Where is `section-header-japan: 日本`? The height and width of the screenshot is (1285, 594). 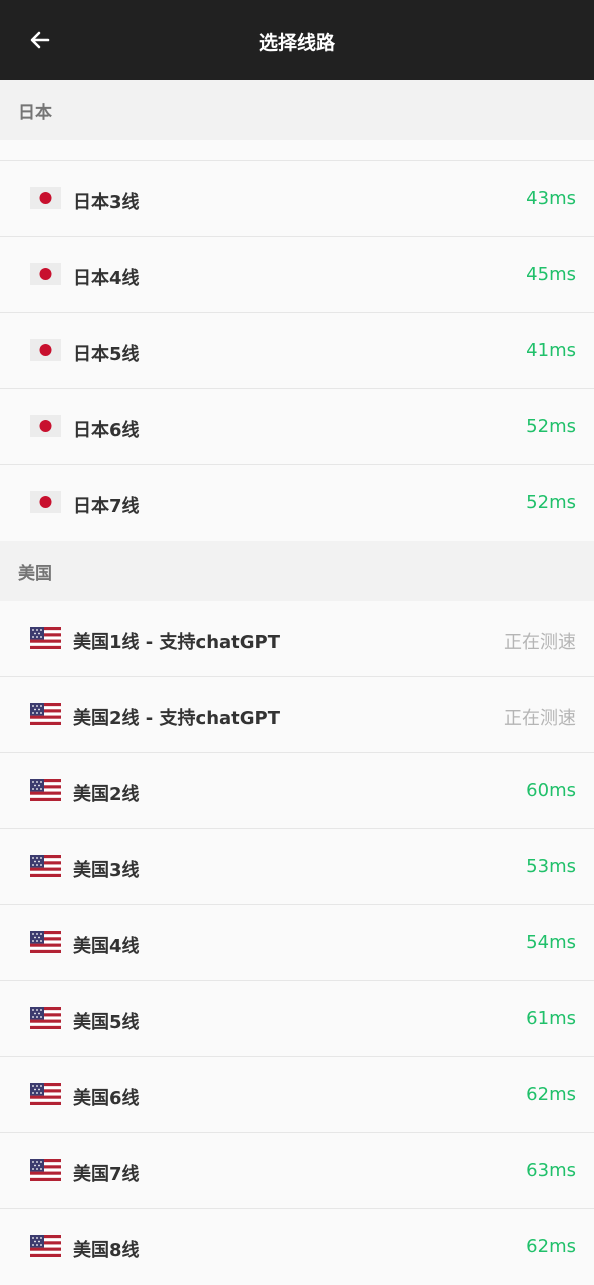
section-header-japan: 日本 is located at coordinates (297, 110).